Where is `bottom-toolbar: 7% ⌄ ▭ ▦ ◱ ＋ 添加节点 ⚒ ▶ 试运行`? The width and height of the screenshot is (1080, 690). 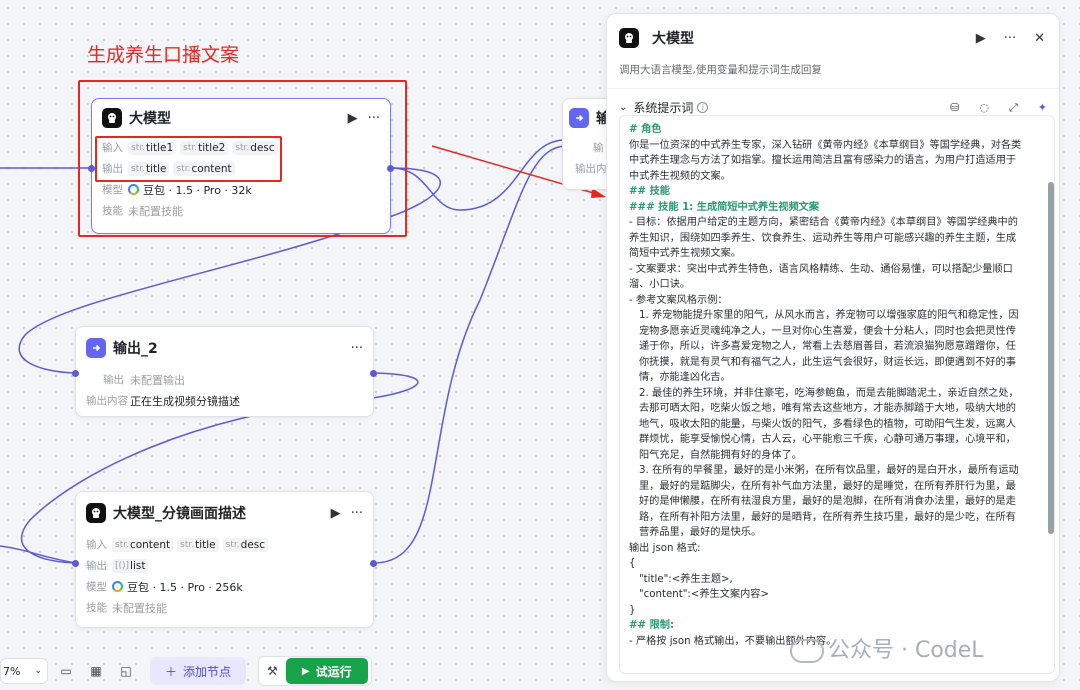
bottom-toolbar: 7% ⌄ ▭ ▦ ◱ ＋ 添加节点 ⚒ ▶ 试运行 is located at coordinates (186, 671).